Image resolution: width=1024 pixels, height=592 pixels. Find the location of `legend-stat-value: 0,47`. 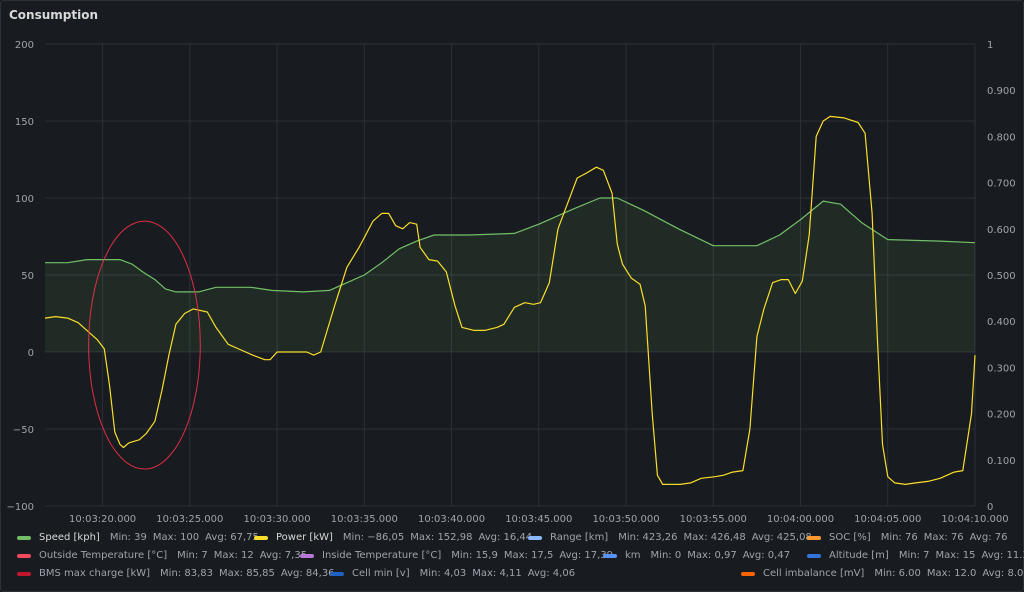

legend-stat-value: 0,47 is located at coordinates (777, 555).